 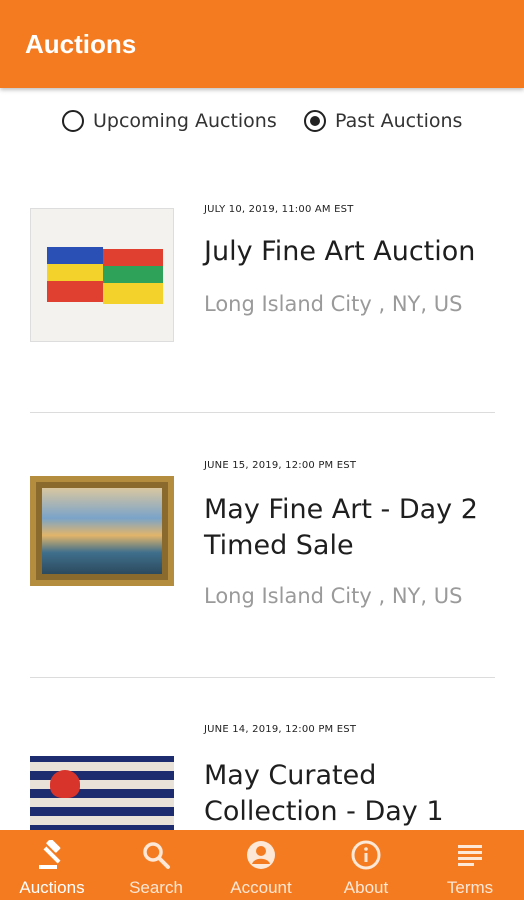 I want to click on auction-title: May Fine Art - Day 2 Timed Sale, so click(x=341, y=527).